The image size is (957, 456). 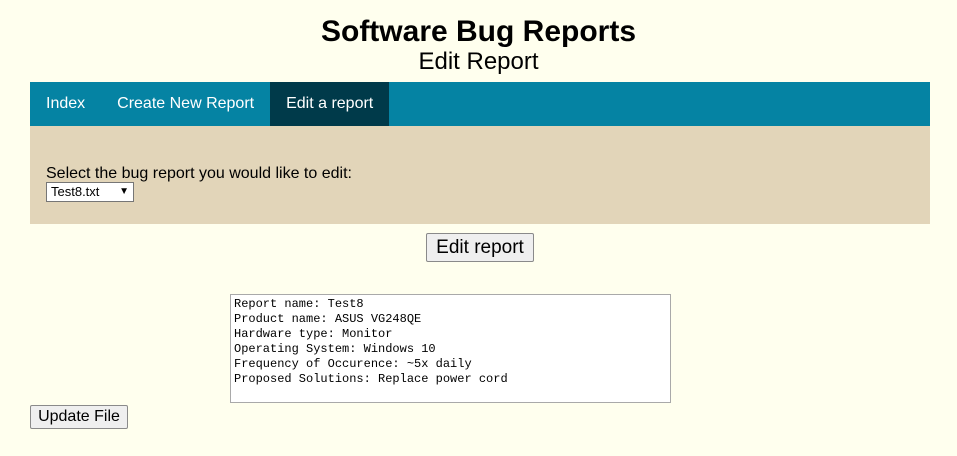 What do you see at coordinates (79, 417) in the screenshot?
I see `update-file-button: Update File` at bounding box center [79, 417].